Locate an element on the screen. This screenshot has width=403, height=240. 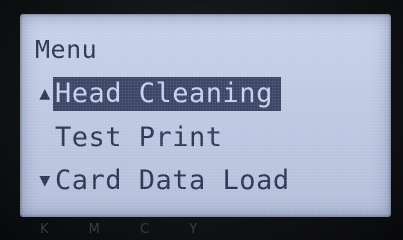
ribbon-color-key-labels: K M C Y is located at coordinates (128, 229).